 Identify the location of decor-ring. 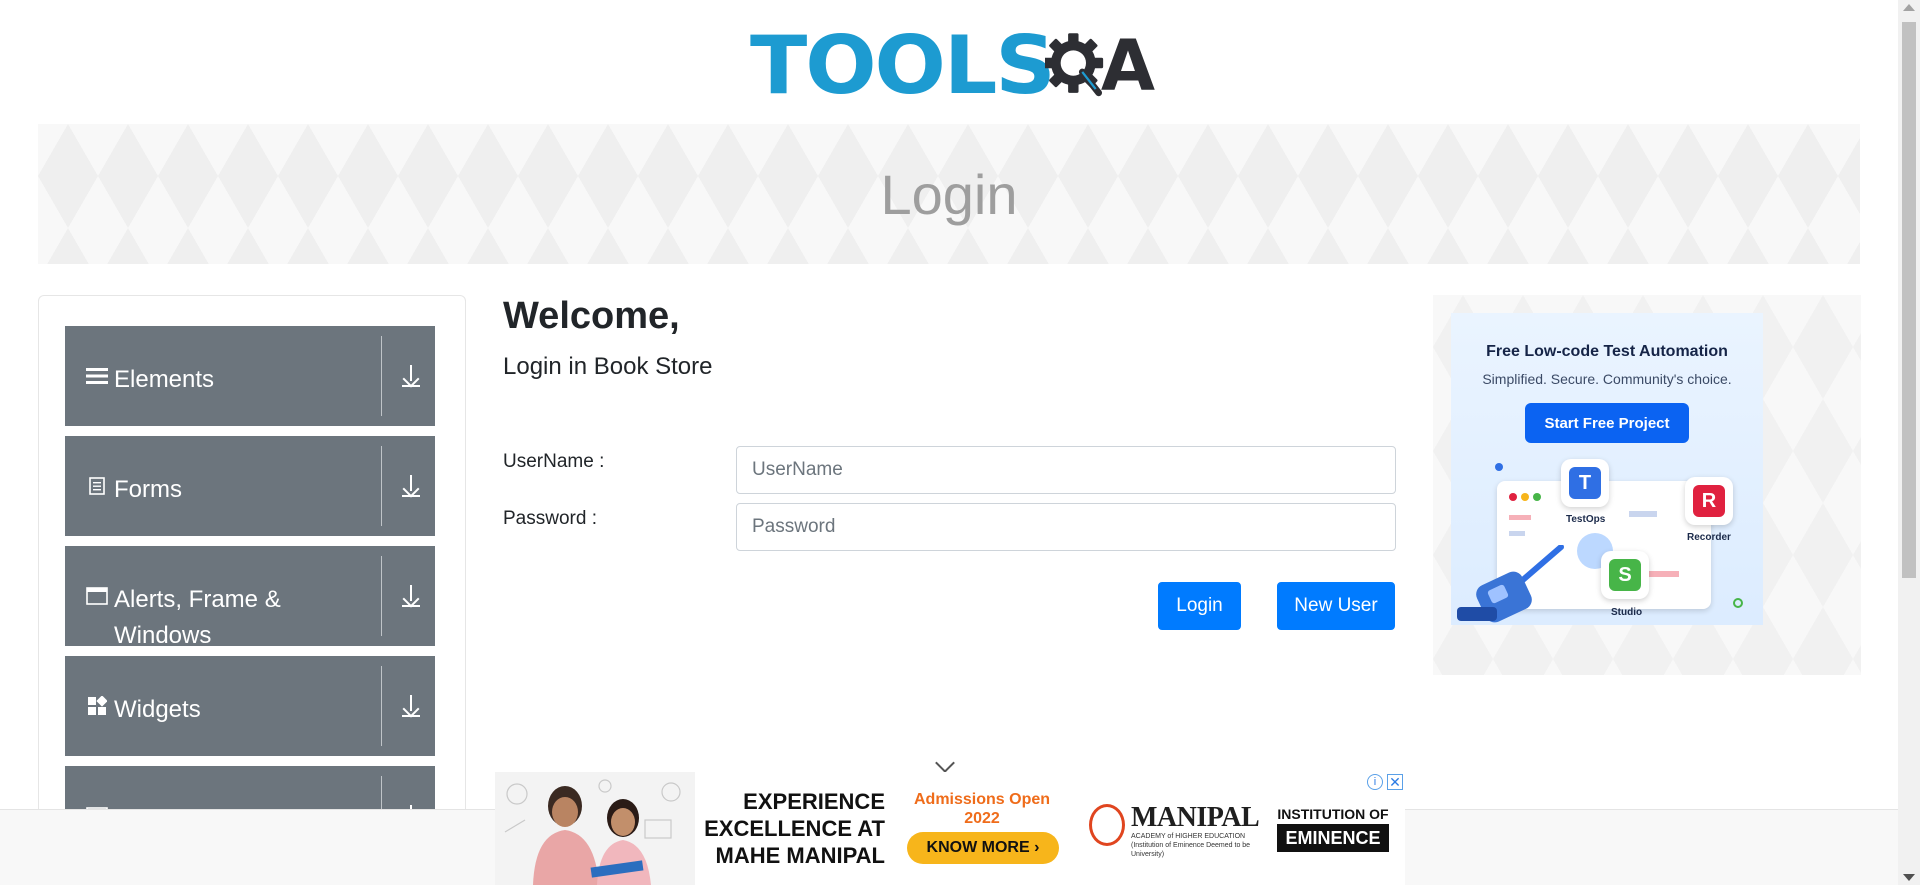
(1738, 603).